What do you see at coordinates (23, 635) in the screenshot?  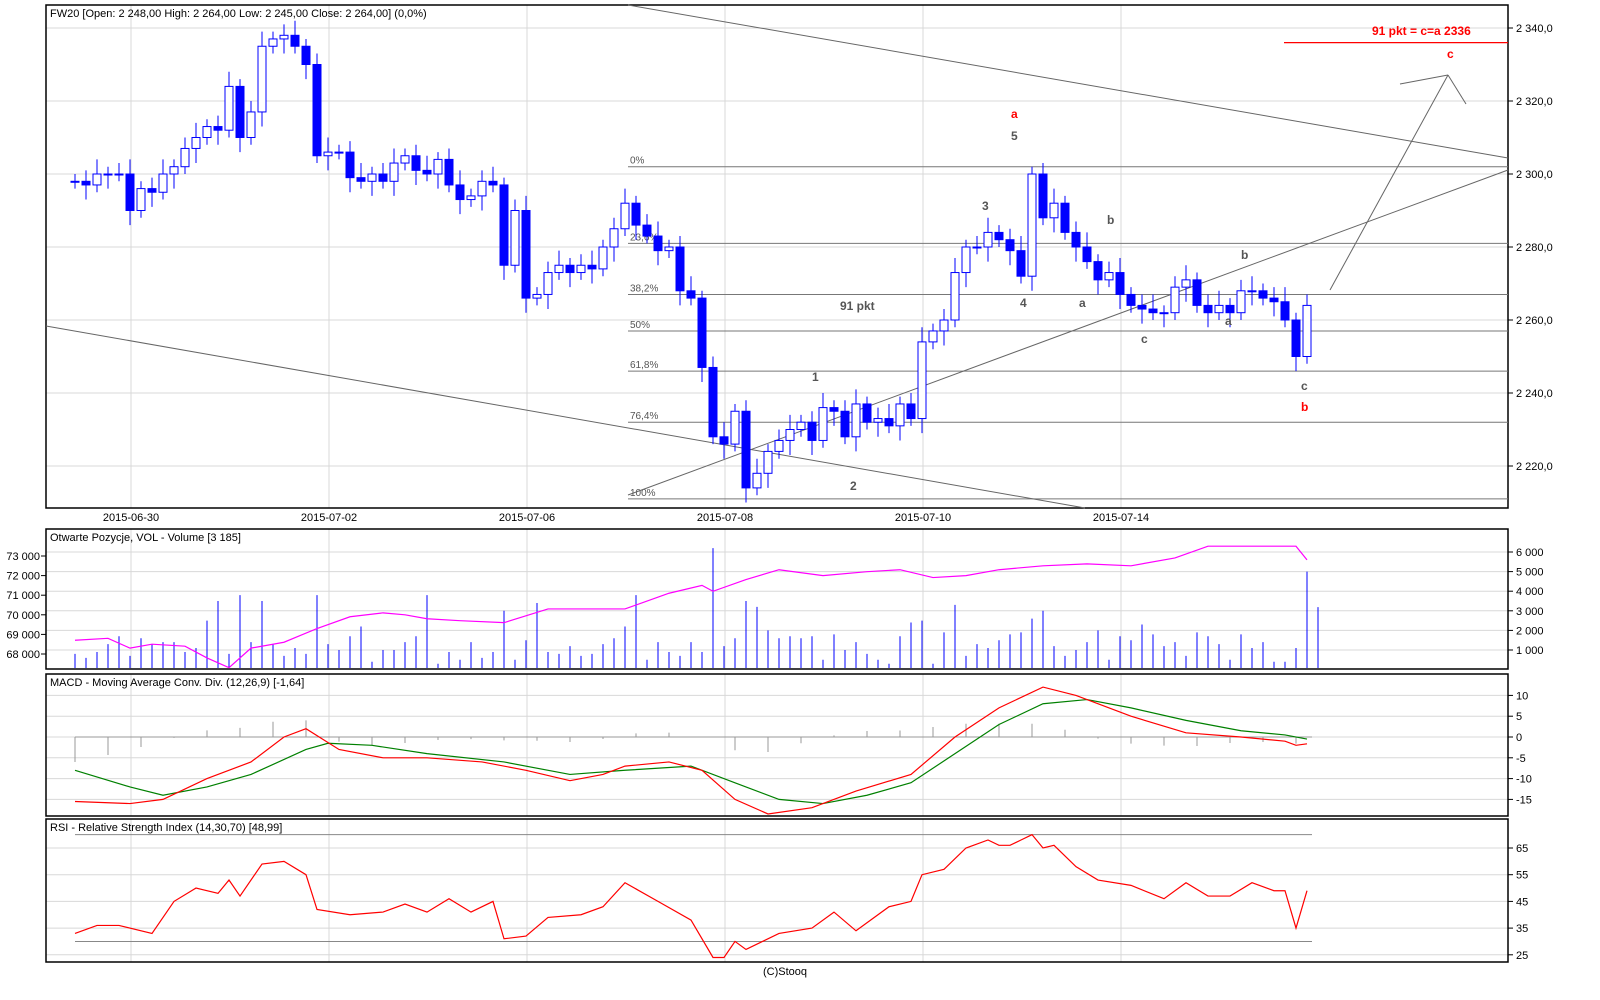 I see `oi-axis-label: 69 000` at bounding box center [23, 635].